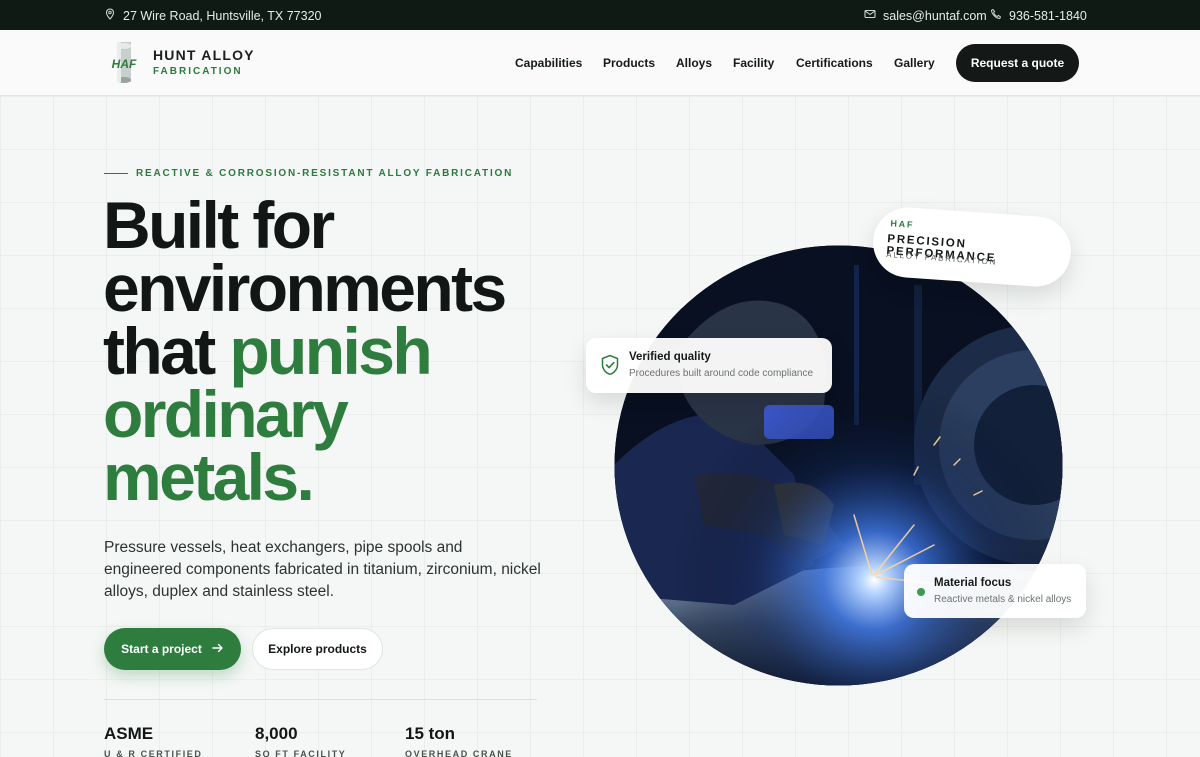 The height and width of the screenshot is (757, 1200). What do you see at coordinates (198, 71) in the screenshot?
I see `brand-subname: FABRICATION` at bounding box center [198, 71].